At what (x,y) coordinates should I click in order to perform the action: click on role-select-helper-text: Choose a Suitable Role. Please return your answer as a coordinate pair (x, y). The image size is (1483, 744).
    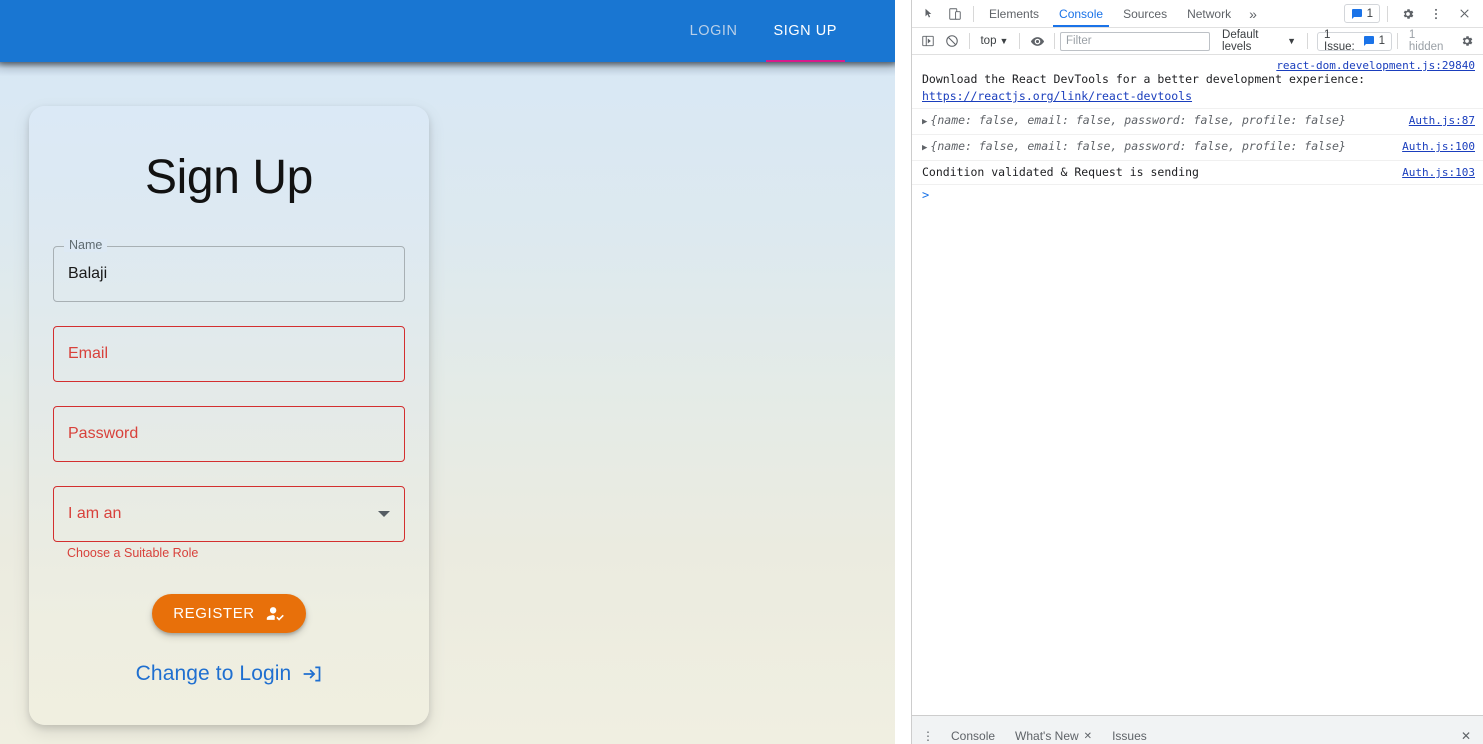
    Looking at the image, I should click on (133, 553).